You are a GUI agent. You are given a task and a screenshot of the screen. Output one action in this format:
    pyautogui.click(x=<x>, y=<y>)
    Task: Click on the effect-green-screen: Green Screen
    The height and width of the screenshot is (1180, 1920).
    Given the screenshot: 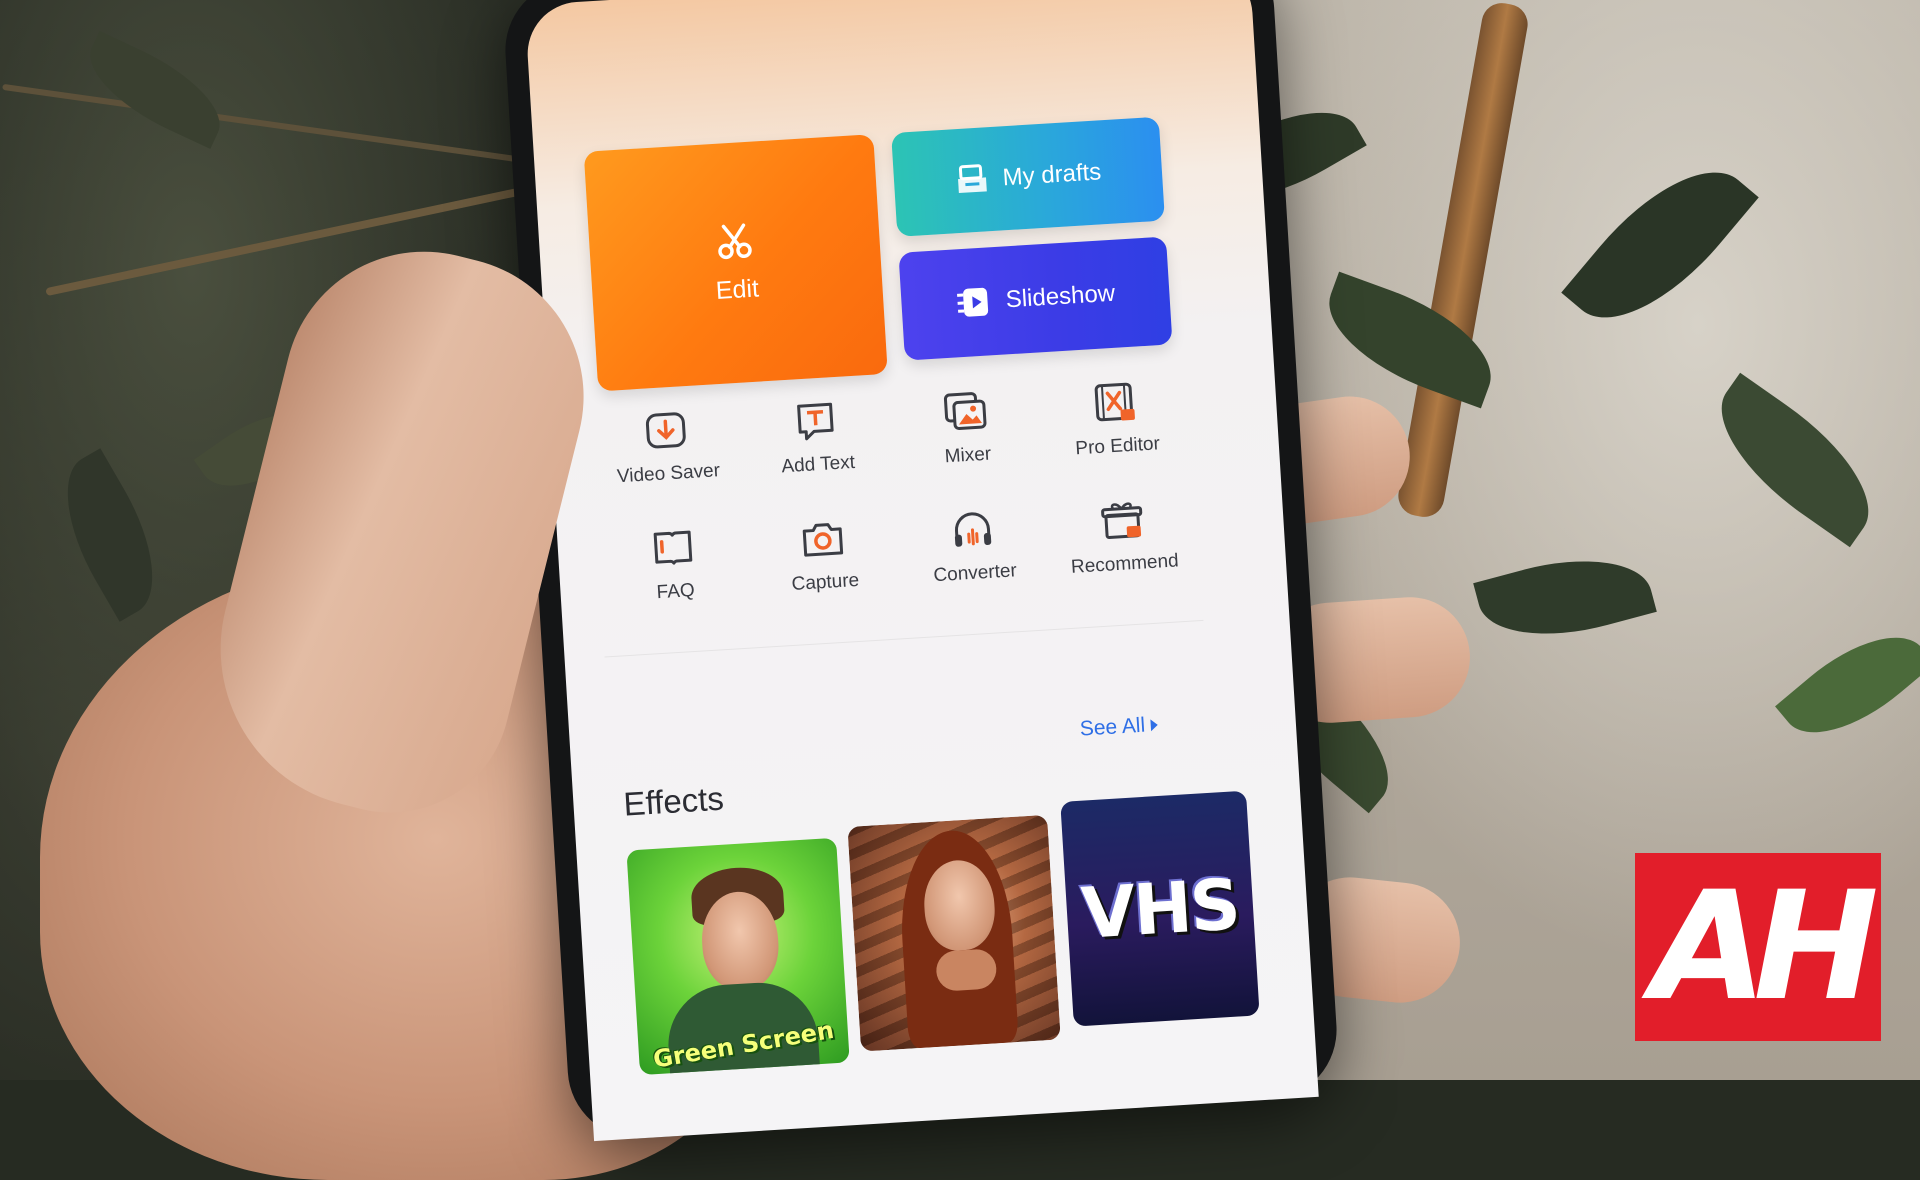 What is the action you would take?
    pyautogui.click(x=737, y=956)
    